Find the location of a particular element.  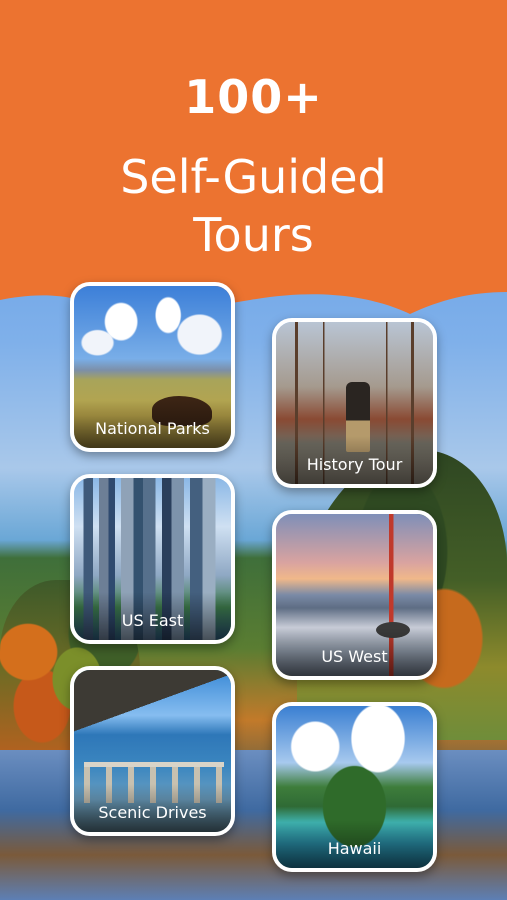

tour-card-label: History Tour is located at coordinates (354, 460).